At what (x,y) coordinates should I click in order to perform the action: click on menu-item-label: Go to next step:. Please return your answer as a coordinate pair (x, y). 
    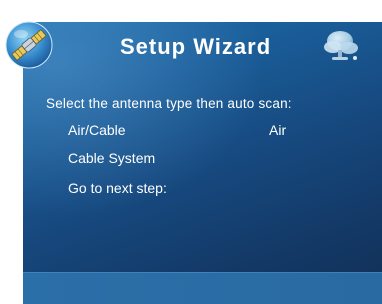
    Looking at the image, I should click on (117, 188).